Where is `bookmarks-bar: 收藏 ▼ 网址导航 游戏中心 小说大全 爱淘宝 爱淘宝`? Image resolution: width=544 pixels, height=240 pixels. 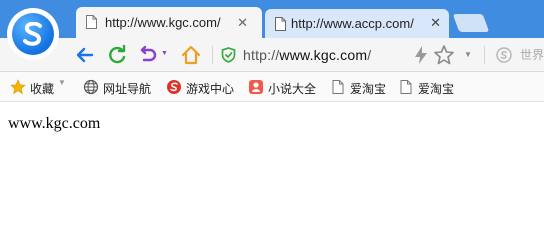 bookmarks-bar: 收藏 ▼ 网址导航 游戏中心 小说大全 爱淘宝 爱淘宝 is located at coordinates (272, 87).